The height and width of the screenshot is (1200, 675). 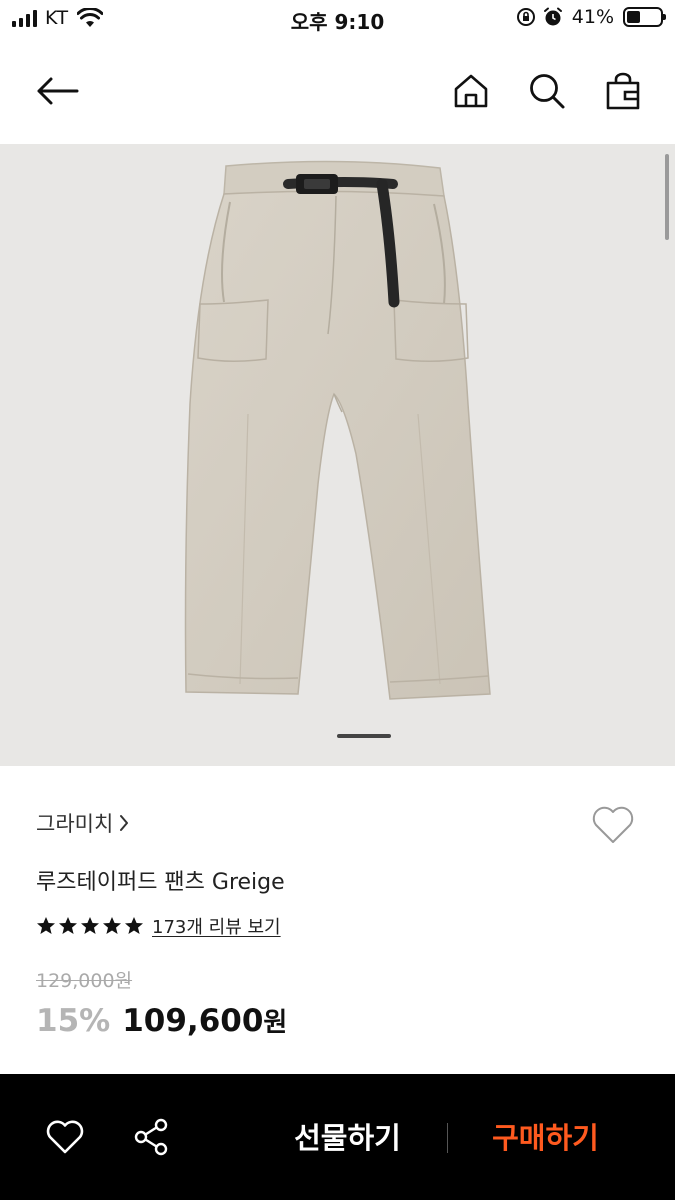 I want to click on gift-button: 선물하기, so click(x=347, y=1138).